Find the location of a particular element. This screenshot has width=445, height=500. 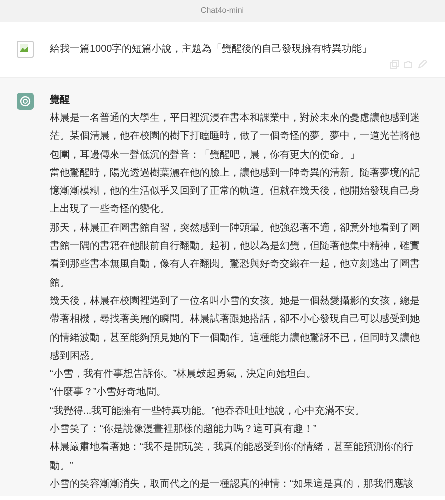

story-paragraph: 林晨嚴肅地看著她：“我不是開玩笑，我真的能感受到你的情緒，甚至能預測你的行動。” is located at coordinates (232, 457).